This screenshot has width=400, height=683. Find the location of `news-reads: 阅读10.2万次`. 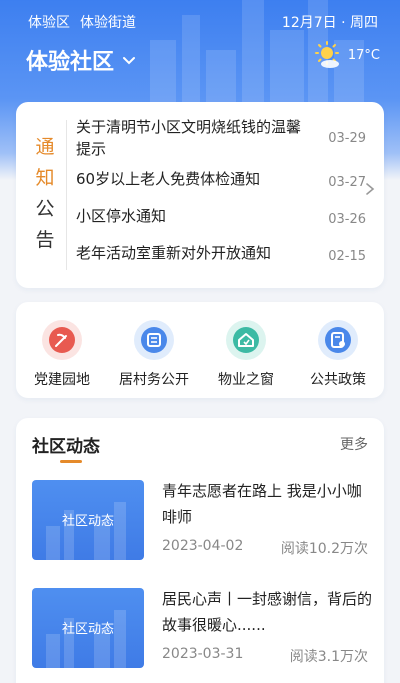

news-reads: 阅读10.2万次 is located at coordinates (324, 549).